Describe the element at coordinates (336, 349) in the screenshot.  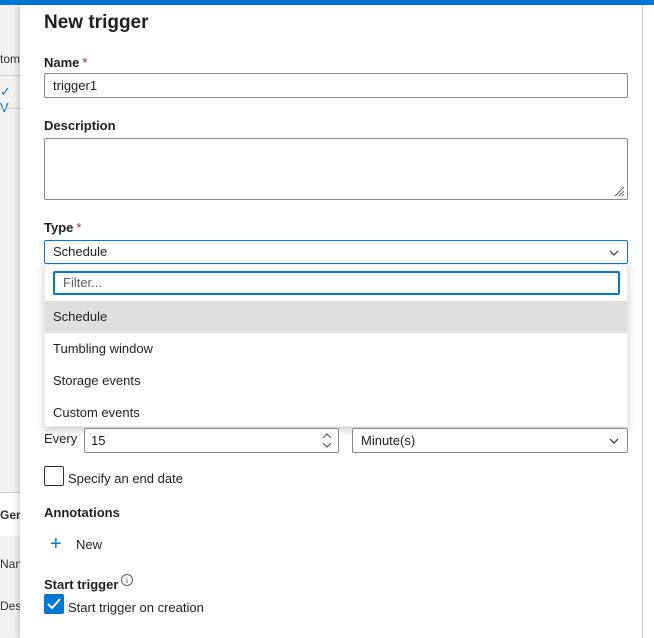
I see `option-tumbling-window: Tumbling window` at that location.